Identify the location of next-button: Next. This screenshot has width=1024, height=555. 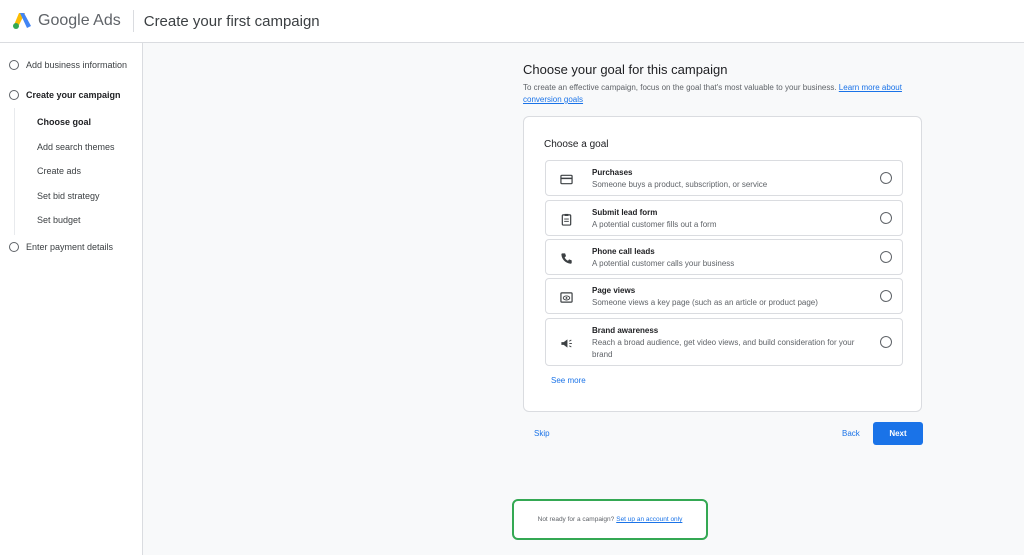
(898, 433).